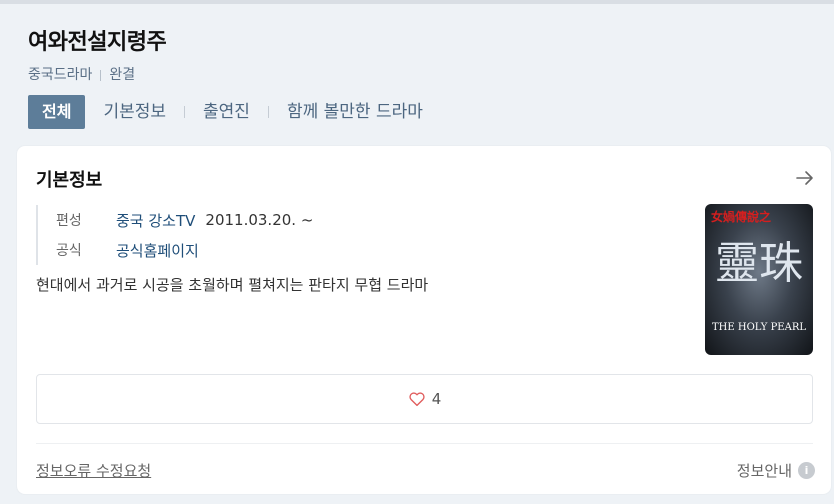  Describe the element at coordinates (417, 399) in the screenshot. I see `heart-icon` at that location.